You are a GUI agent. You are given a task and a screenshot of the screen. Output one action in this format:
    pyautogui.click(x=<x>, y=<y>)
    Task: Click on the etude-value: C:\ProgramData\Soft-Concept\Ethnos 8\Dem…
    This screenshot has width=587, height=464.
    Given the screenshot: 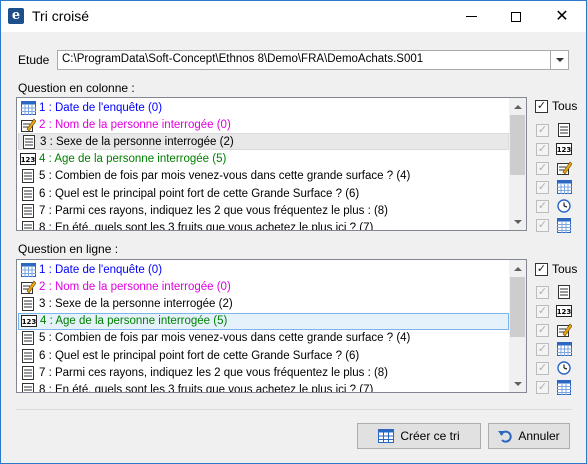 What is the action you would take?
    pyautogui.click(x=243, y=59)
    